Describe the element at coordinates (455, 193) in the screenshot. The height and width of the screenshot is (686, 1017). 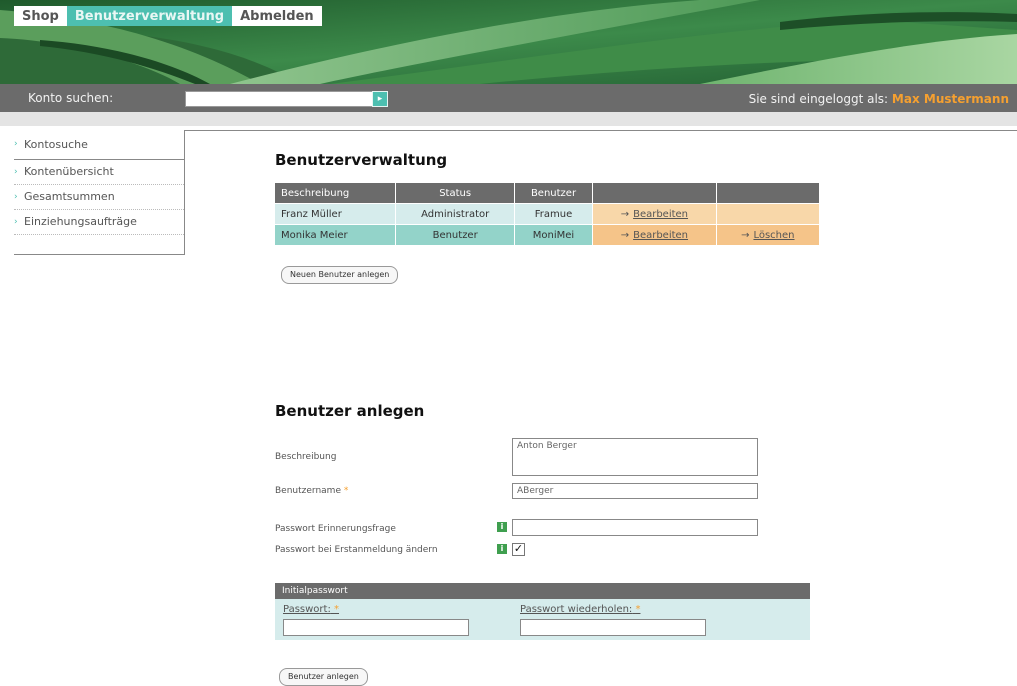
I see `column-header-status: Status` at that location.